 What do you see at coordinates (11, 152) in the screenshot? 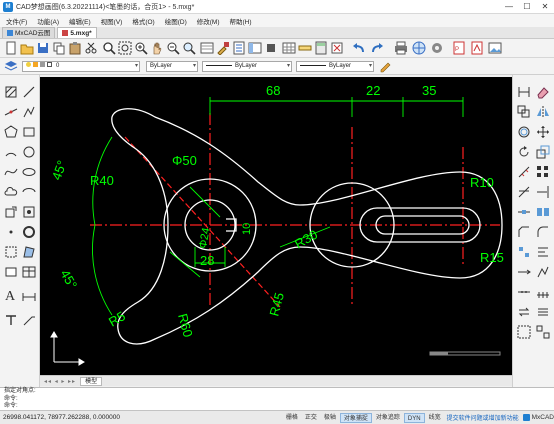
I see `arc-icon` at bounding box center [11, 152].